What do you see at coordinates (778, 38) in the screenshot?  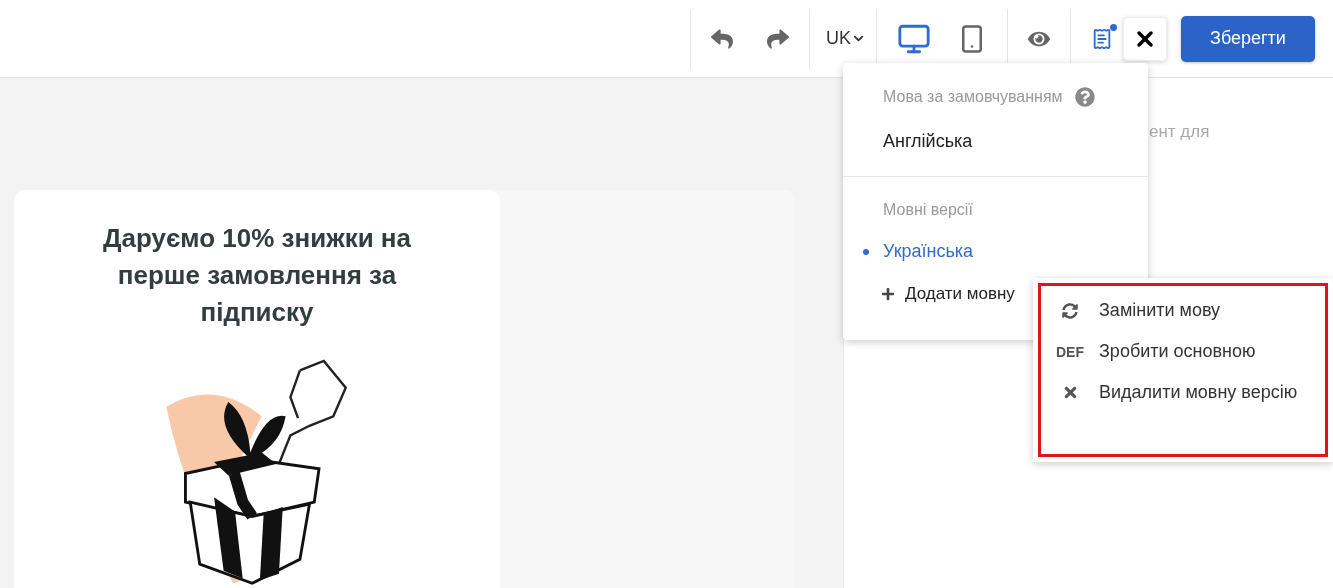 I see `redo-icon` at bounding box center [778, 38].